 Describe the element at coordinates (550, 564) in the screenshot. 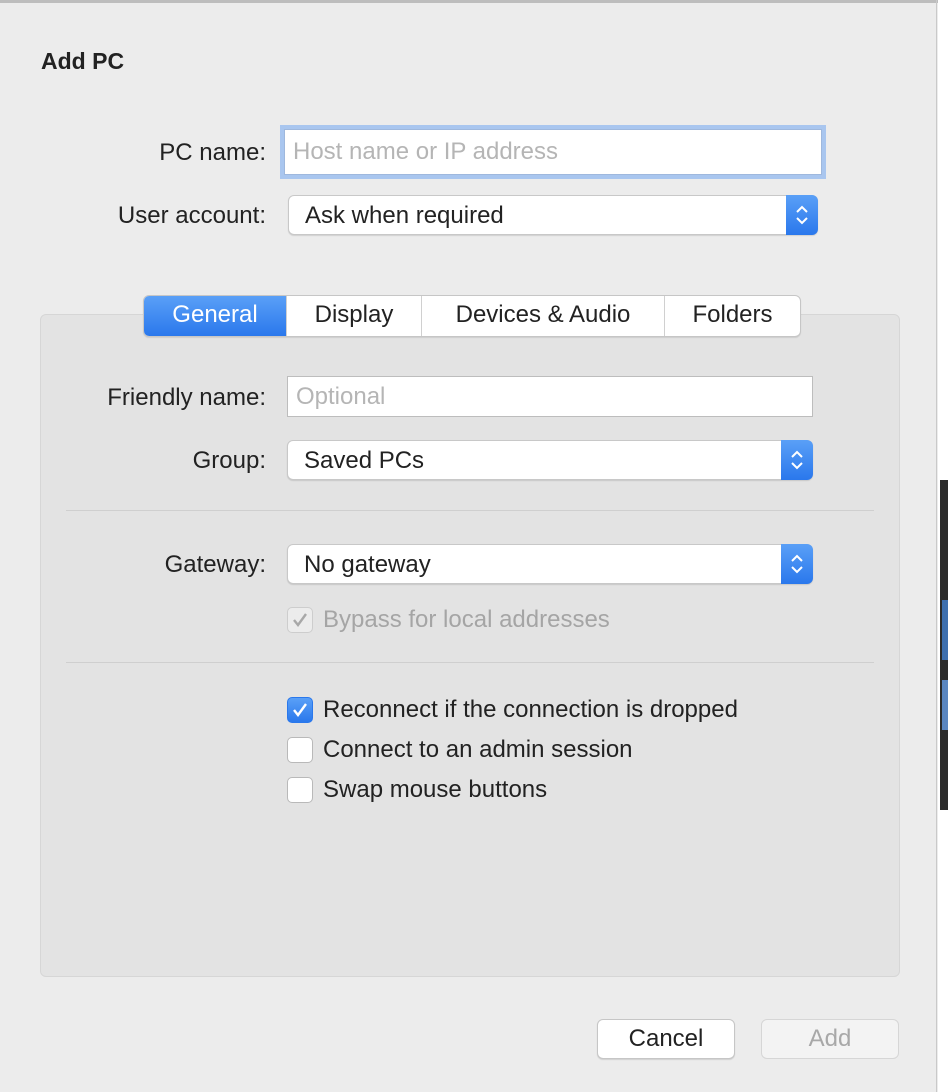

I see `gateway-select: No gateway` at that location.